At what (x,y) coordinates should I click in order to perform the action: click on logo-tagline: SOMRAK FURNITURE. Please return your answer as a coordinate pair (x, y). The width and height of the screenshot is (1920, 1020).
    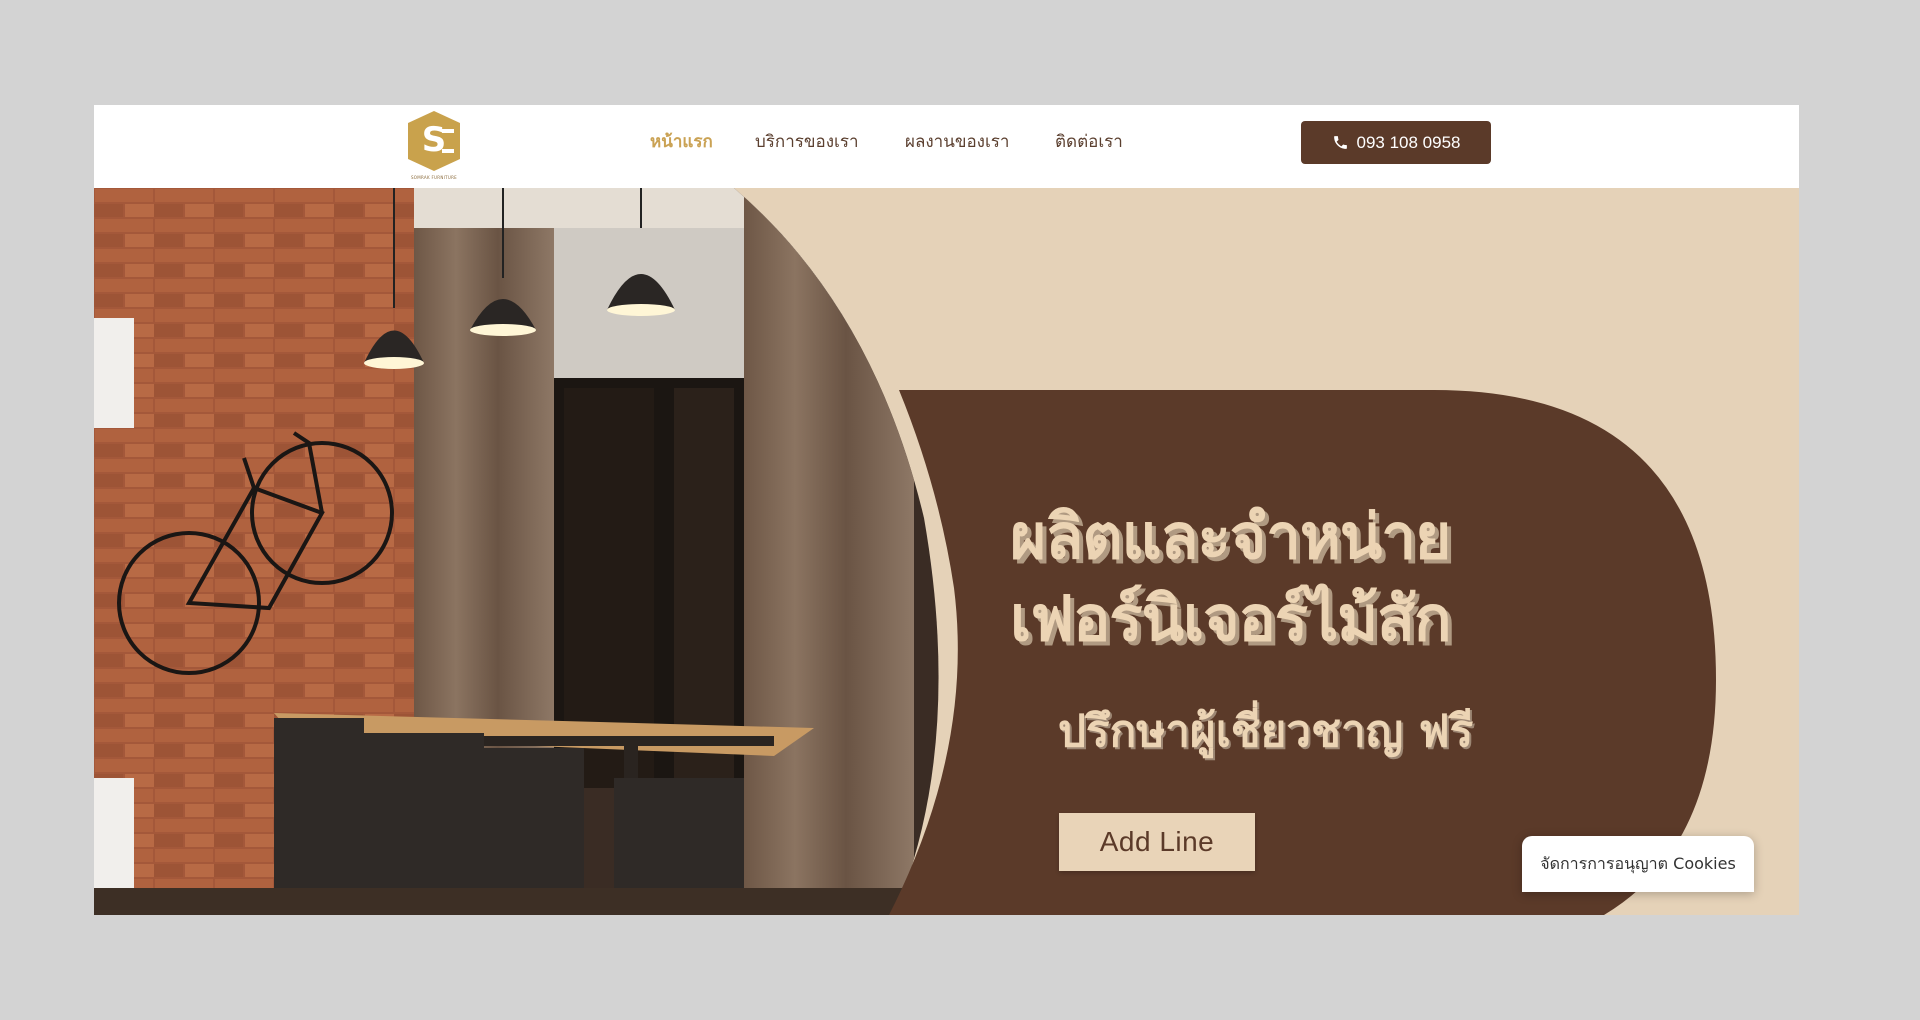
    Looking at the image, I should click on (434, 177).